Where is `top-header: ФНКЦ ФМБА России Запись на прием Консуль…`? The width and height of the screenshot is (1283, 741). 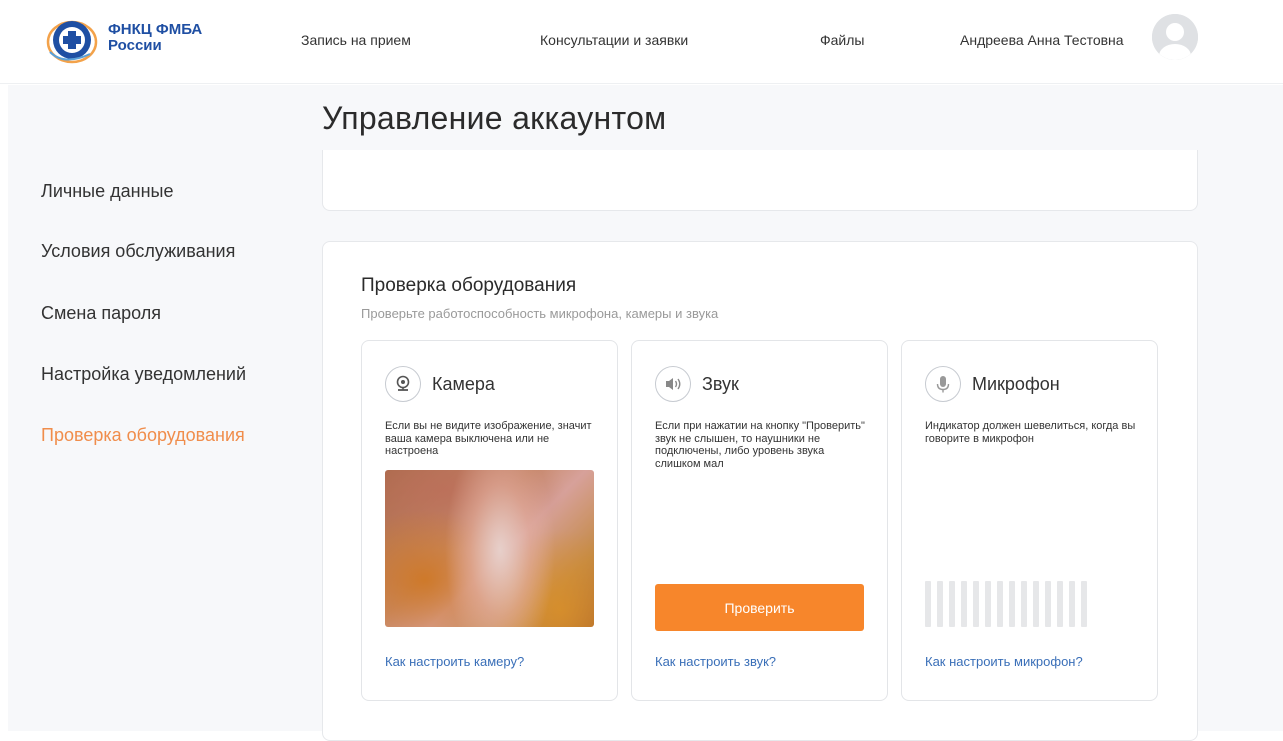 top-header: ФНКЦ ФМБА России Запись на прием Консуль… is located at coordinates (641, 42).